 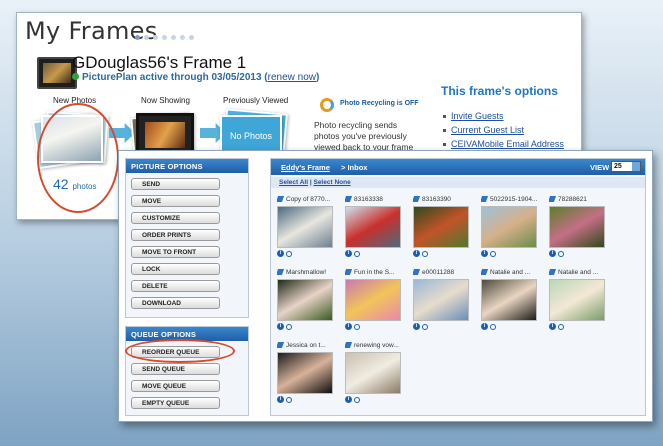 What do you see at coordinates (175, 218) in the screenshot?
I see `customize-button: CUSTOMIZE` at bounding box center [175, 218].